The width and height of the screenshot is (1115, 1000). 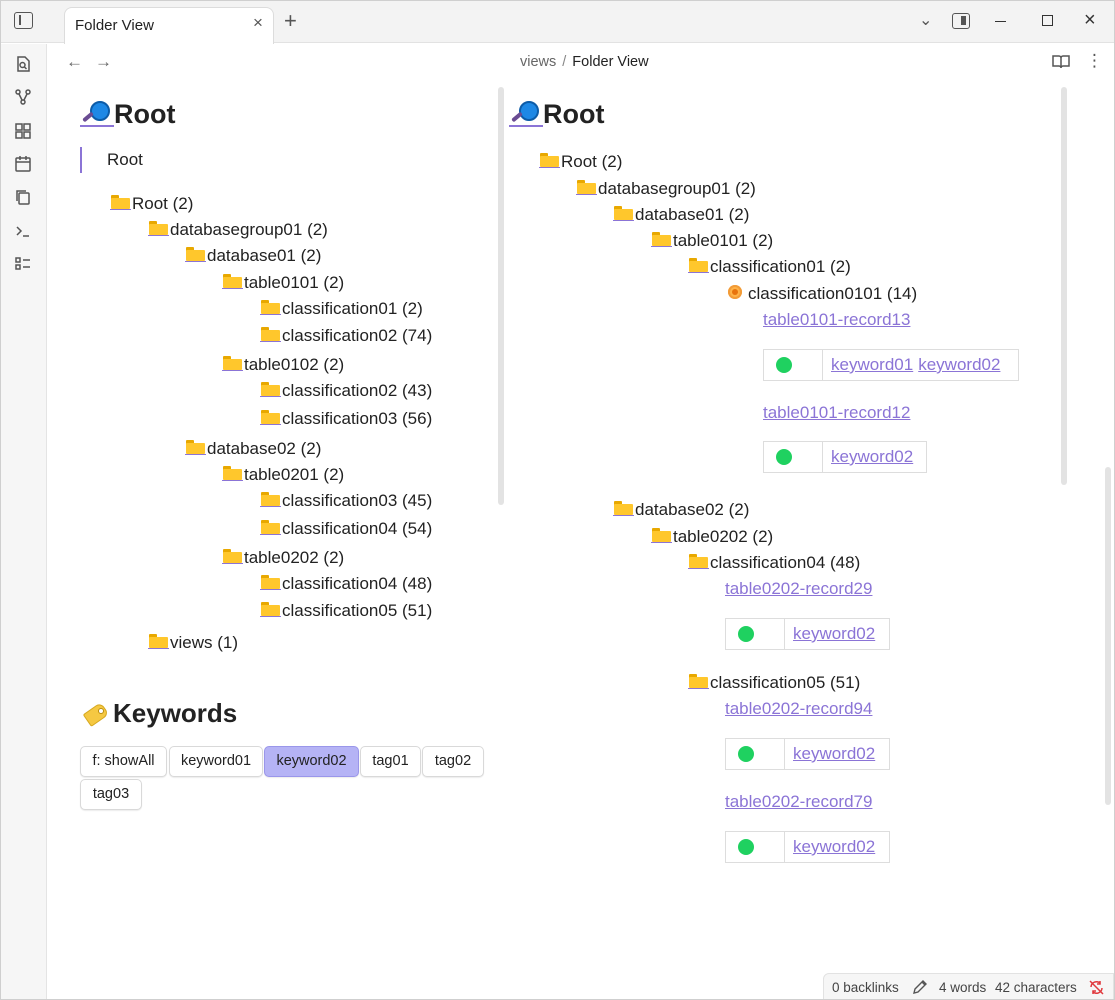 I want to click on record-link-table0101-record13: table0101-record13, so click(x=836, y=320).